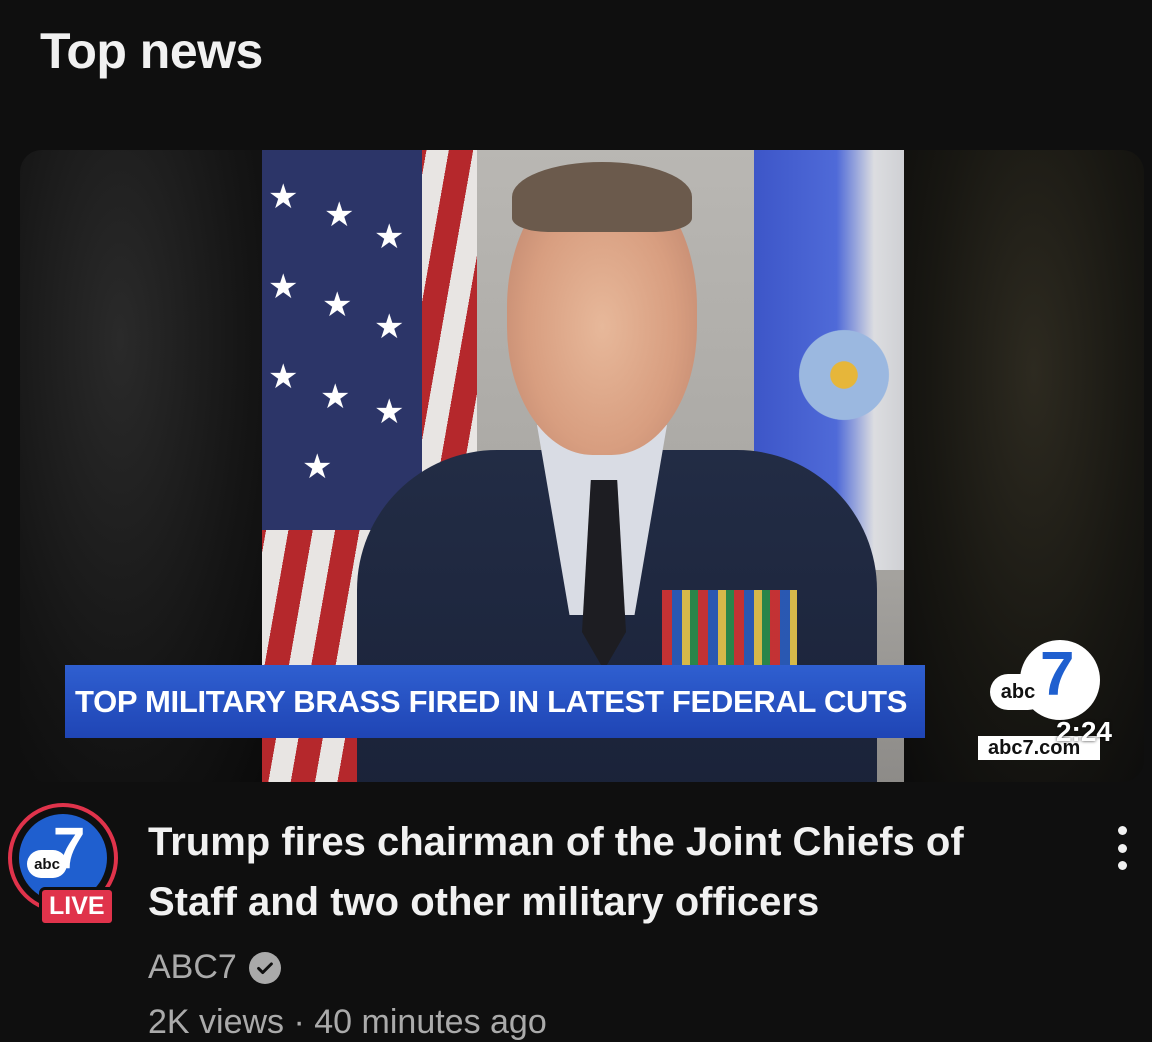 The width and height of the screenshot is (1152, 1042). I want to click on section-title: Top news, so click(151, 51).